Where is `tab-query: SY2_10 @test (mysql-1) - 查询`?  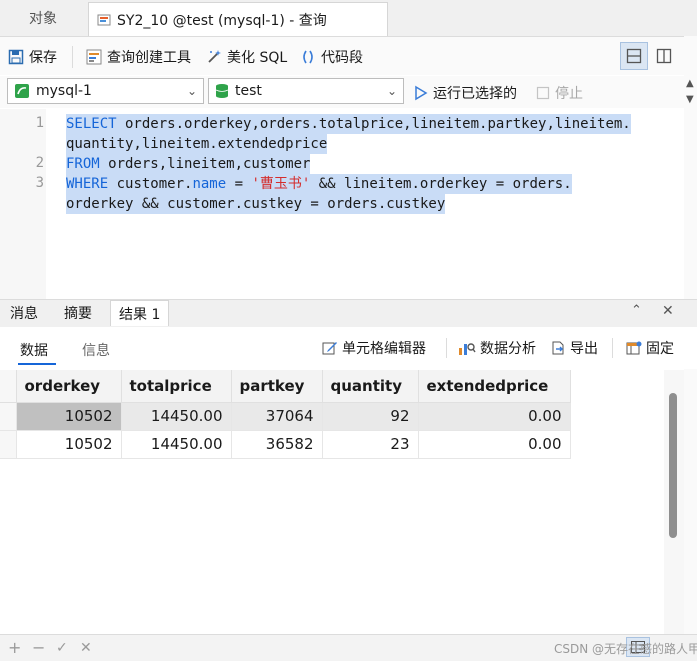
tab-query: SY2_10 @test (mysql-1) - 查询 is located at coordinates (238, 19).